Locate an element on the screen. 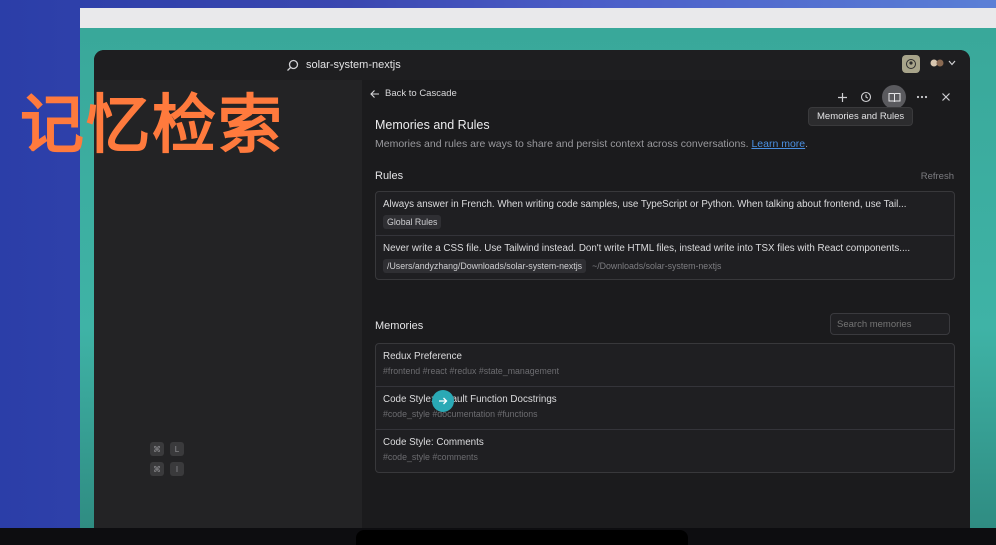 This screenshot has height=545, width=996. browser-top-bar is located at coordinates (538, 18).